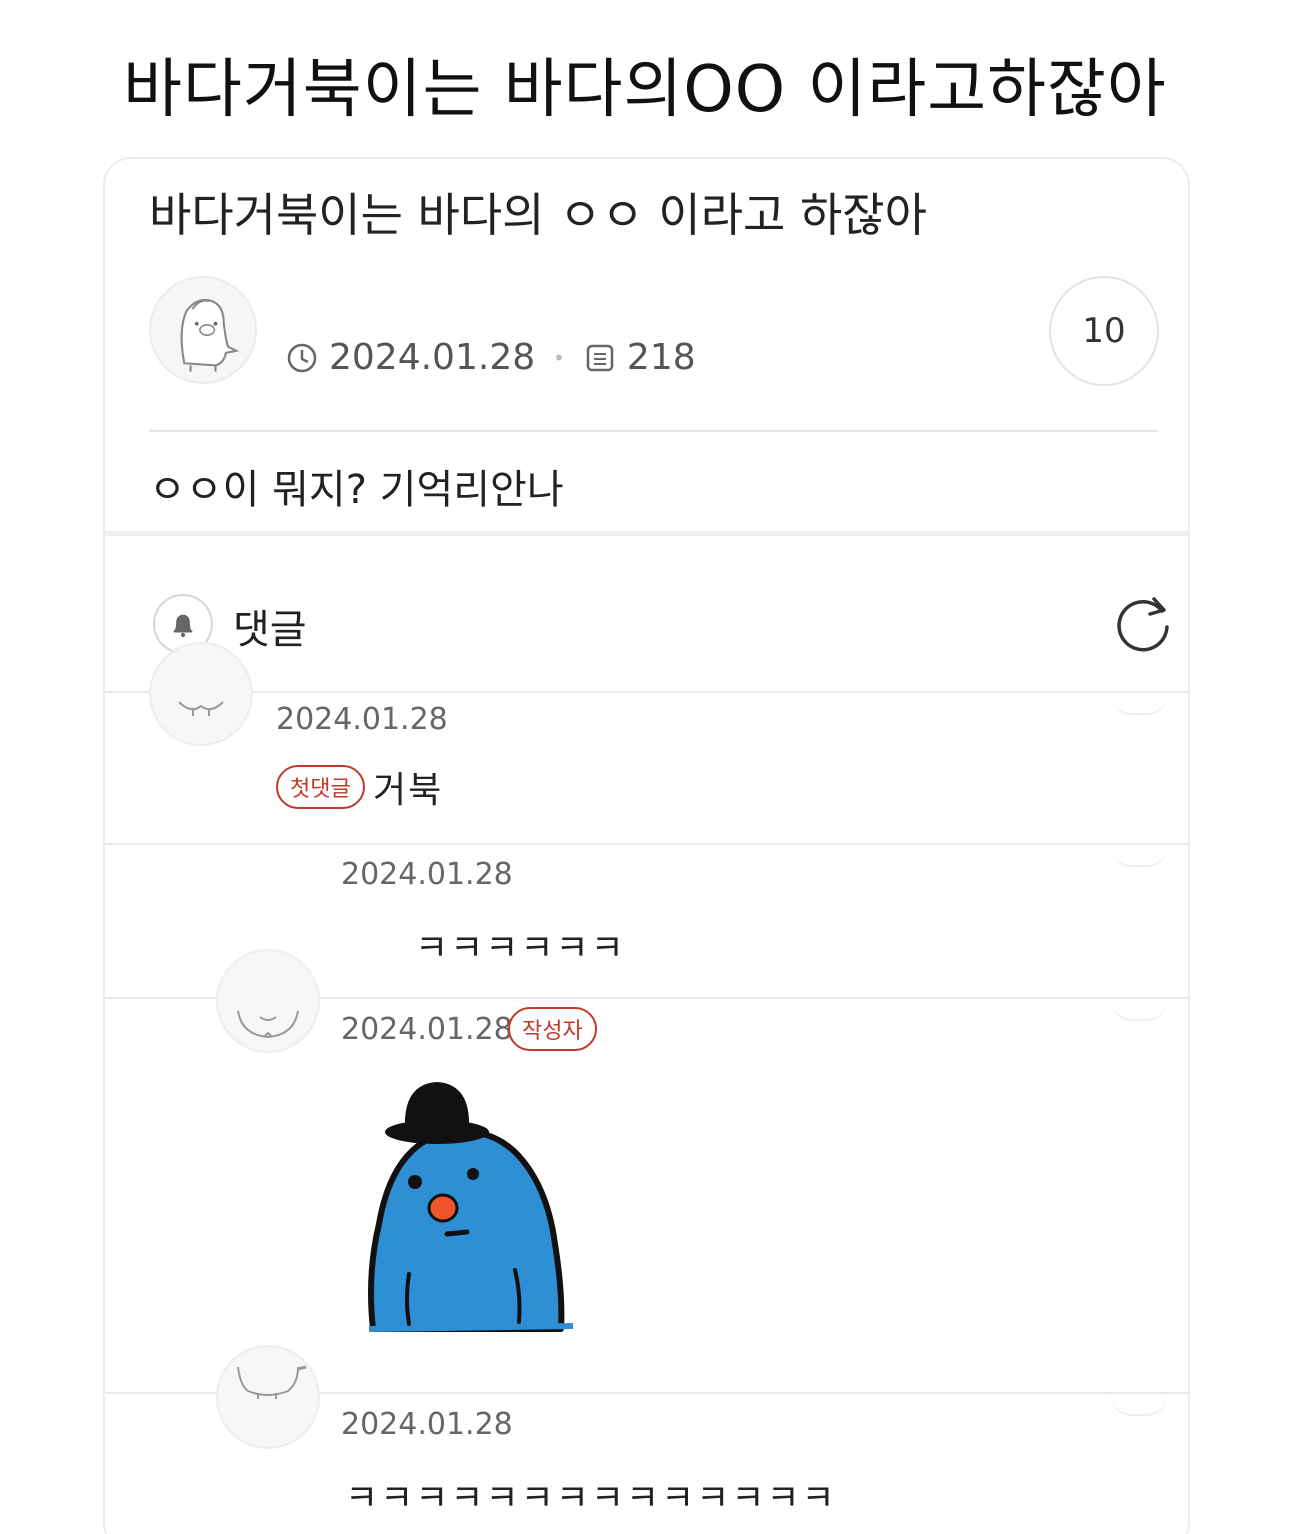 Image resolution: width=1290 pixels, height=1534 pixels. Describe the element at coordinates (661, 357) in the screenshot. I see `post-views: 218` at that location.